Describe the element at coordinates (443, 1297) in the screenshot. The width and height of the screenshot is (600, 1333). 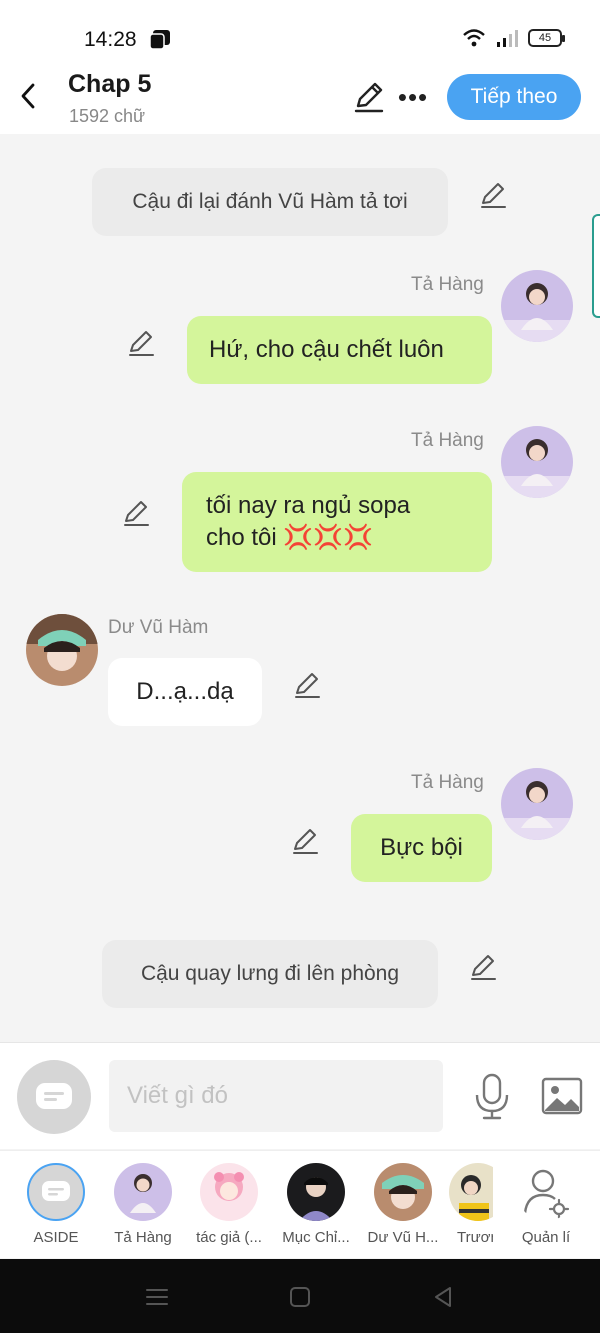
I see `back-nav-icon` at that location.